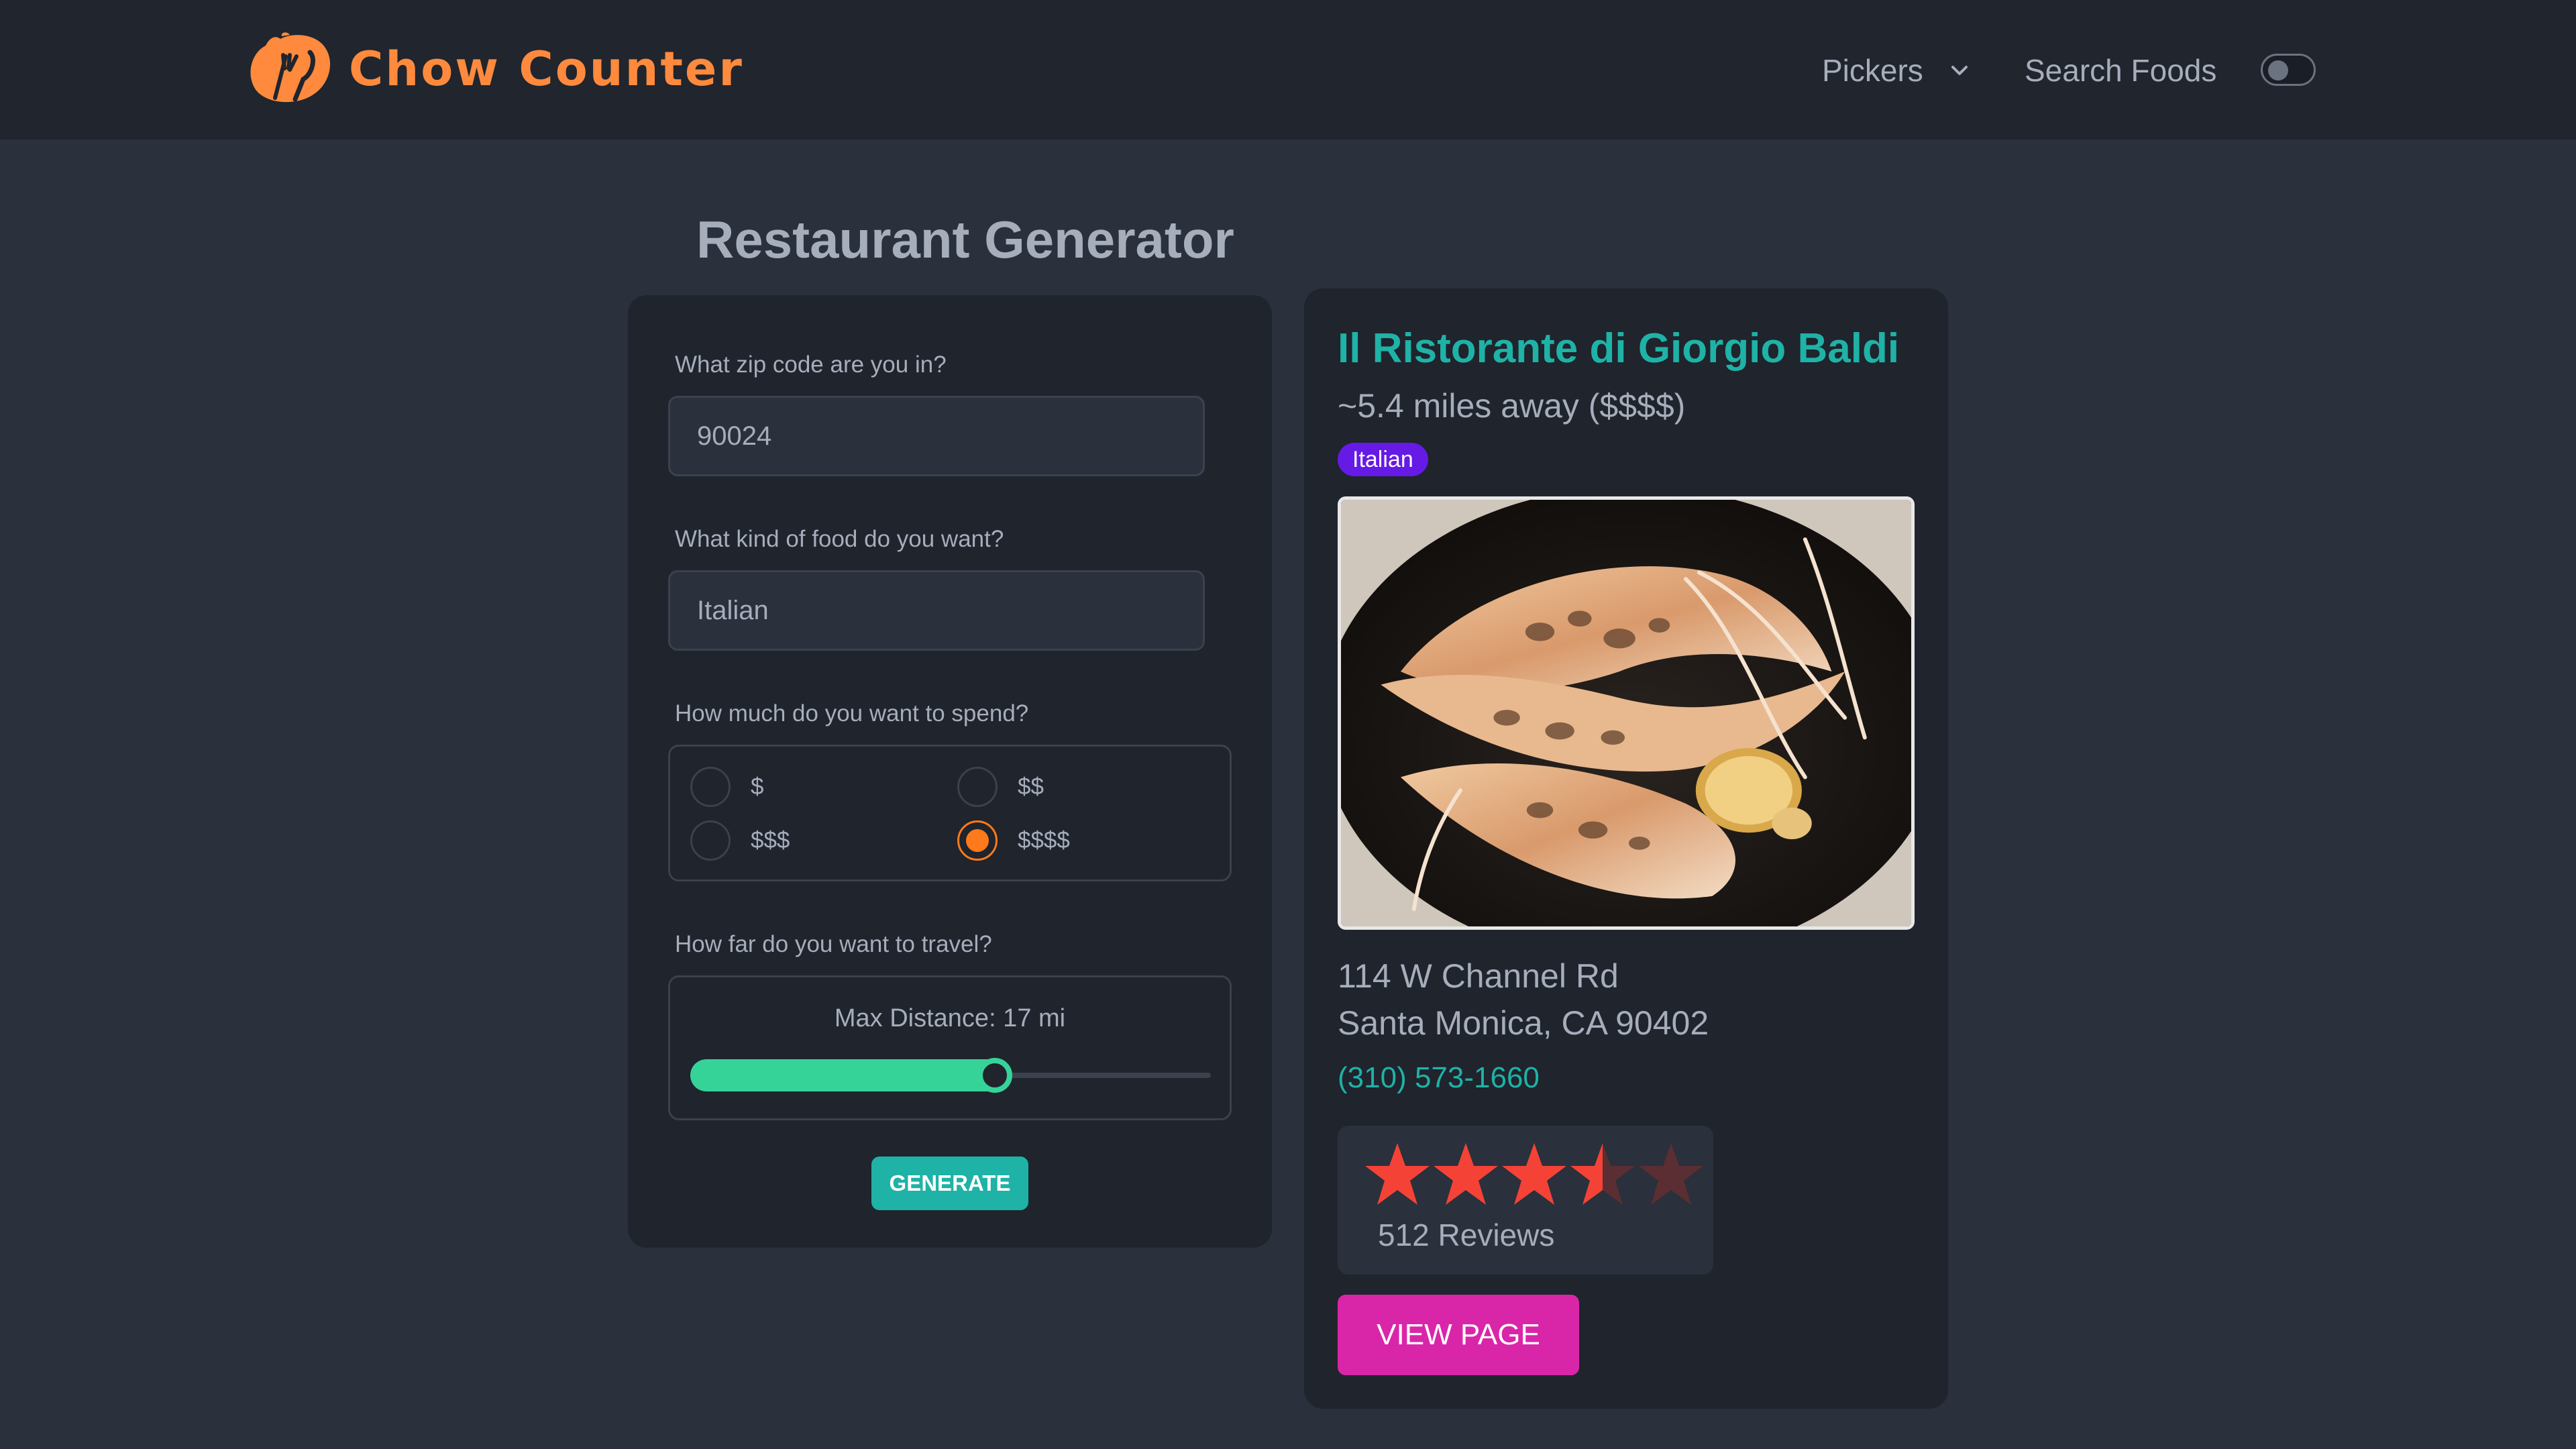 The width and height of the screenshot is (2576, 1449). I want to click on distance-control: Max Distance: 17 mi, so click(950, 1047).